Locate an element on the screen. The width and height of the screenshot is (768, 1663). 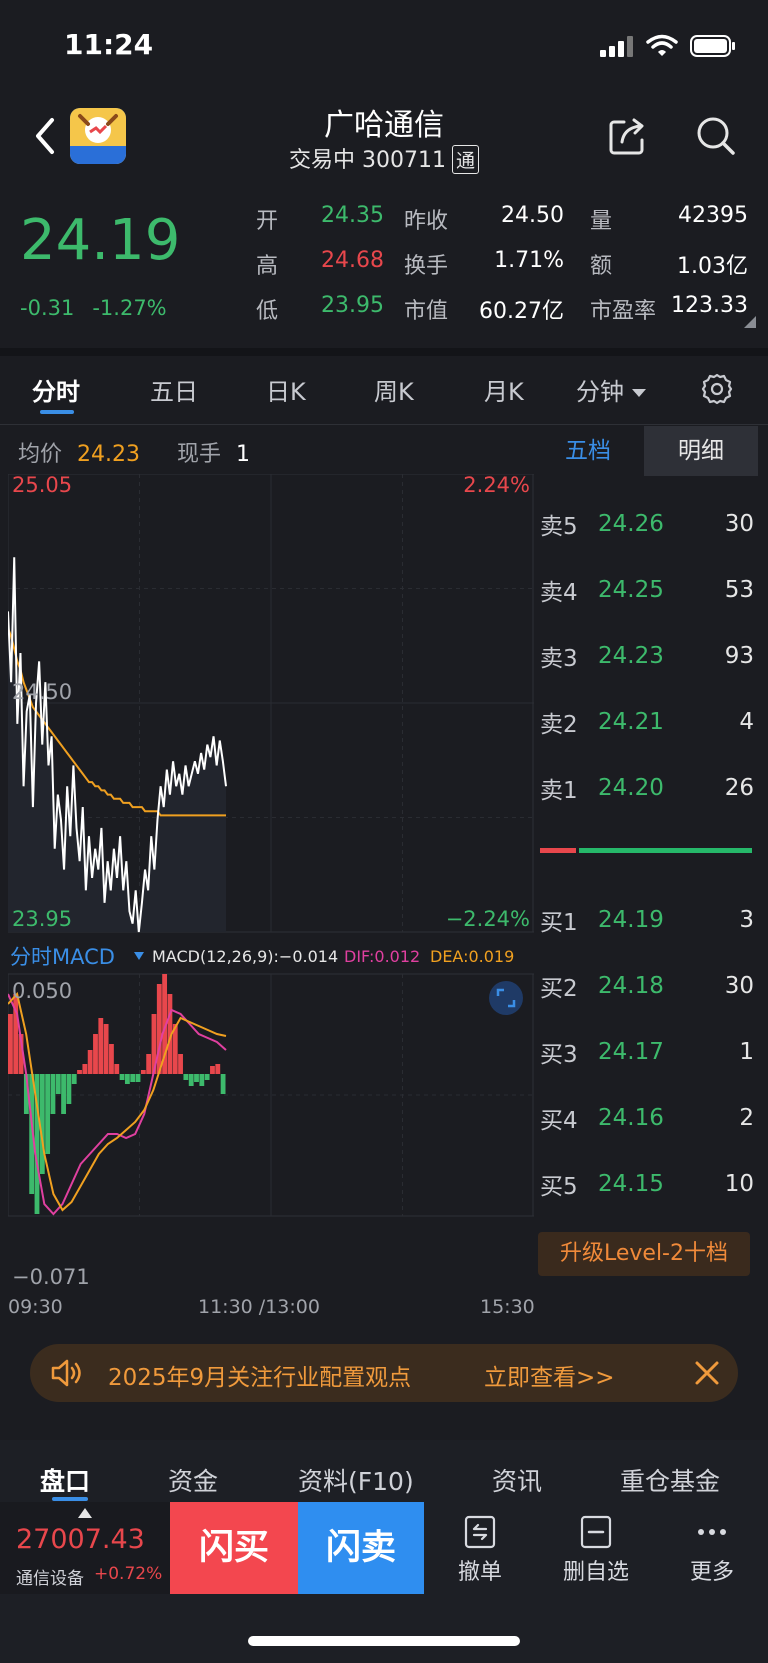
caret-down-icon is located at coordinates (639, 393).